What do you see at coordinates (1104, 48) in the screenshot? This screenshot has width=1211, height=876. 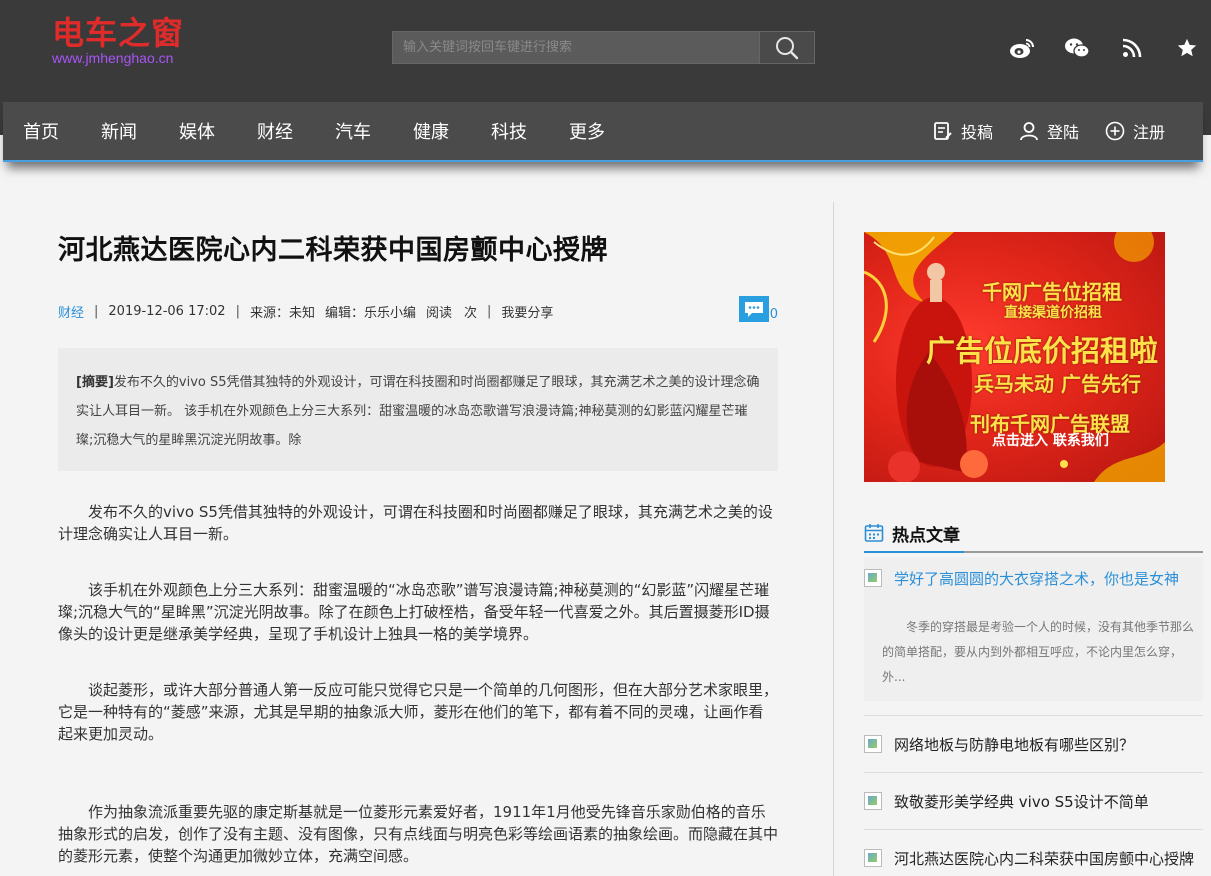 I see `social-icons` at bounding box center [1104, 48].